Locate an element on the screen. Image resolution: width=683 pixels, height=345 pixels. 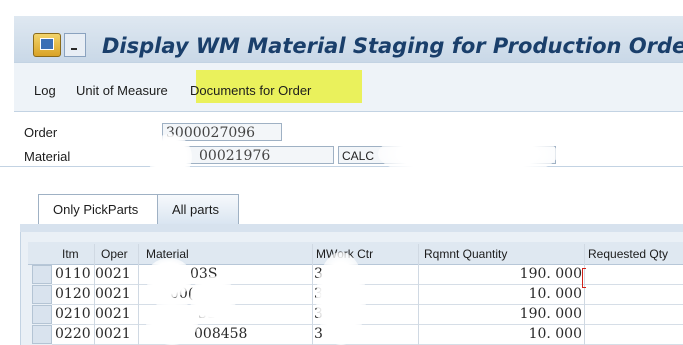
tab-all-parts-label: All parts is located at coordinates (195, 209).